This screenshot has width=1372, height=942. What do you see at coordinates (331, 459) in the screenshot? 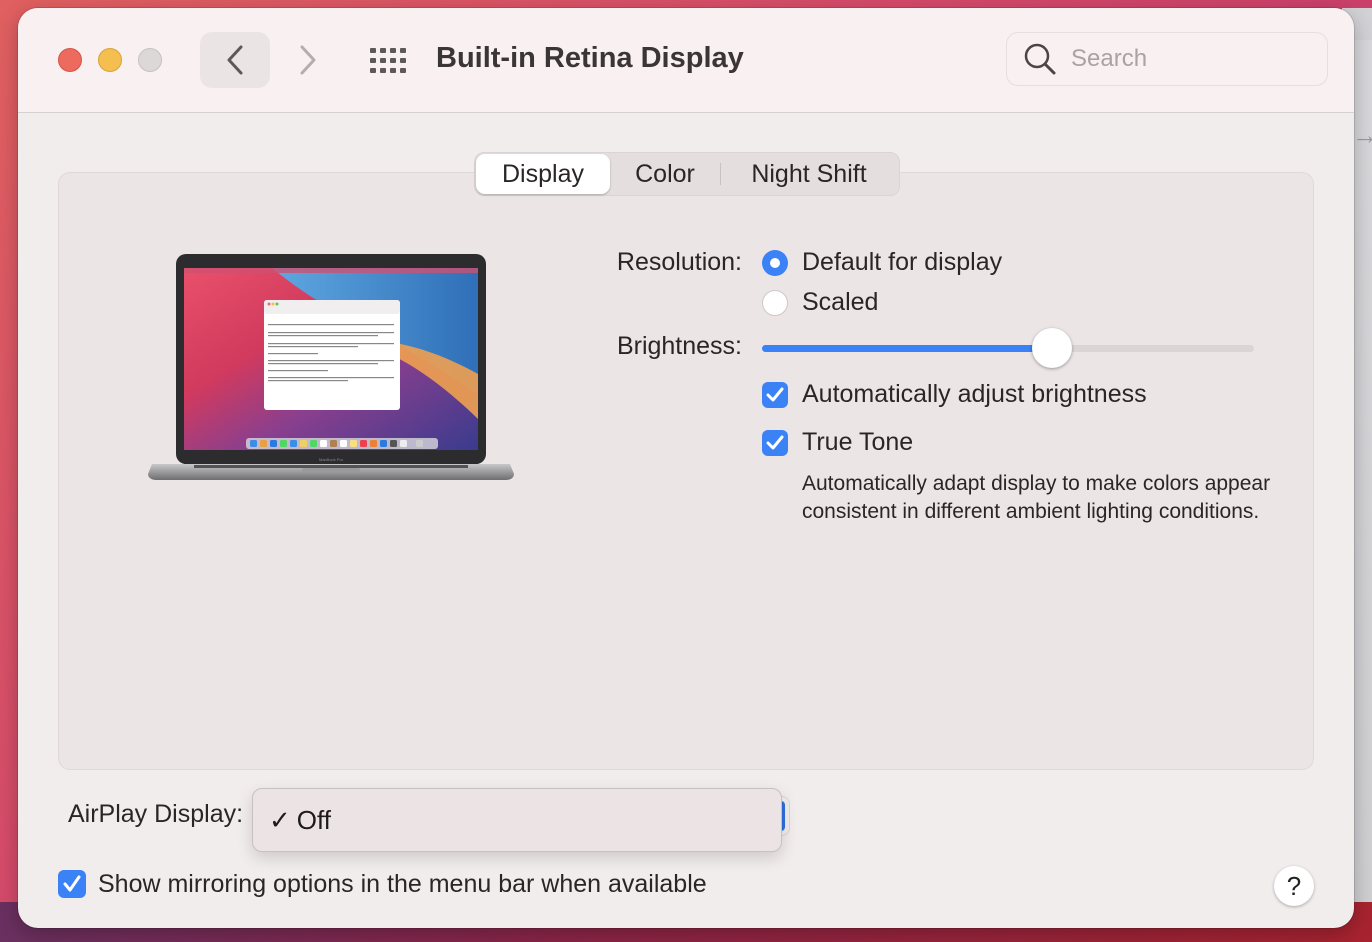
I see `laptop-caption: MacBook Pro` at bounding box center [331, 459].